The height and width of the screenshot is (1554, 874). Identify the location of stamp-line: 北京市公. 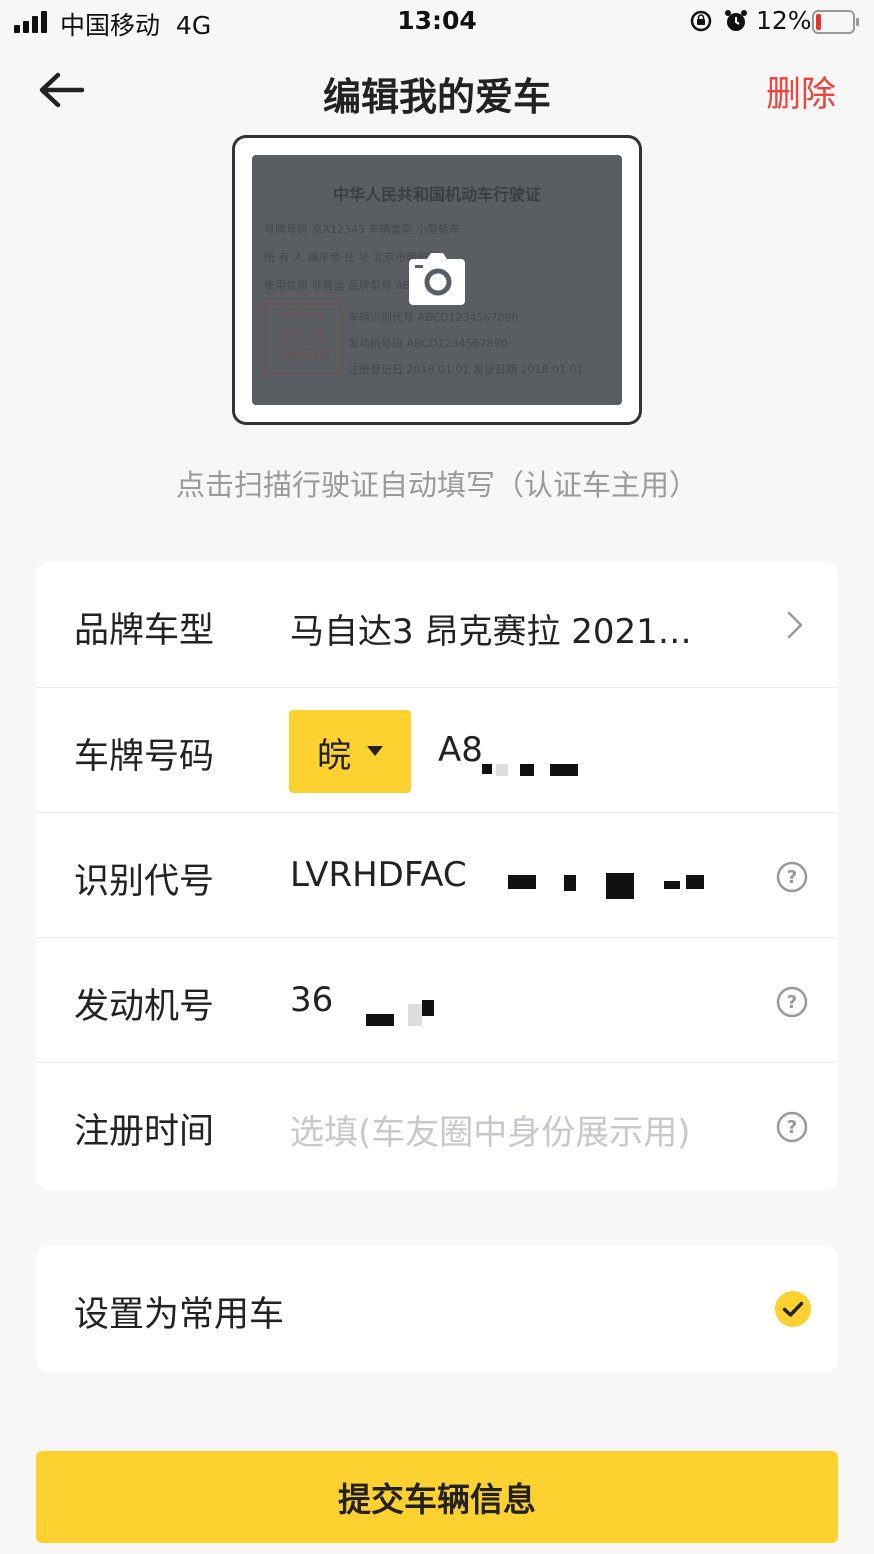
(303, 314).